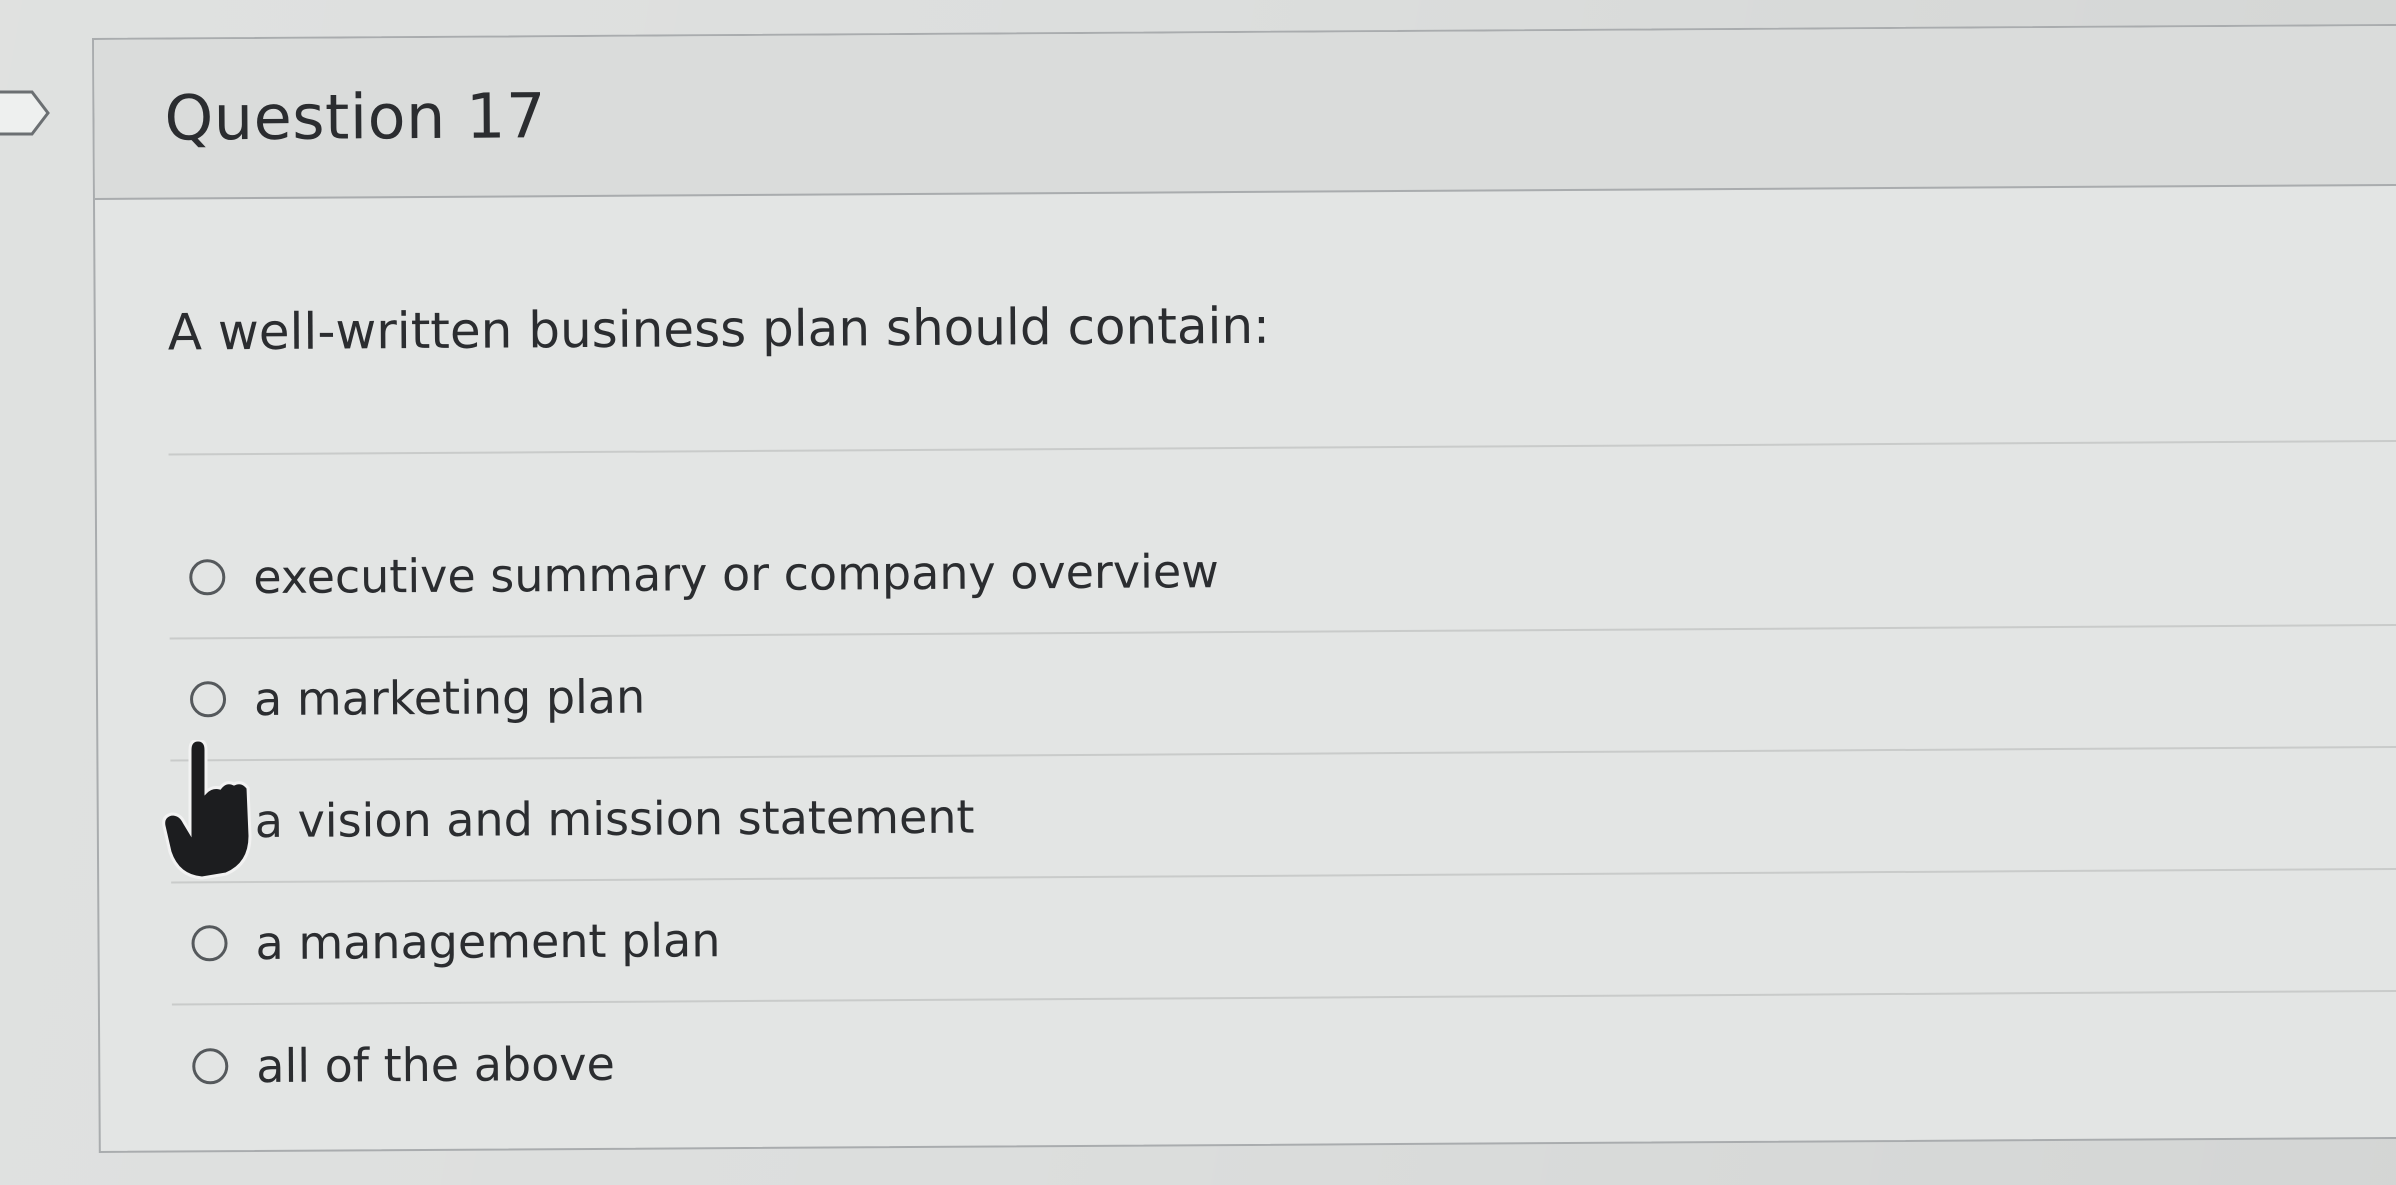 This screenshot has width=2396, height=1185. What do you see at coordinates (1282, 571) in the screenshot?
I see `answer-option: executive summary or company overview` at bounding box center [1282, 571].